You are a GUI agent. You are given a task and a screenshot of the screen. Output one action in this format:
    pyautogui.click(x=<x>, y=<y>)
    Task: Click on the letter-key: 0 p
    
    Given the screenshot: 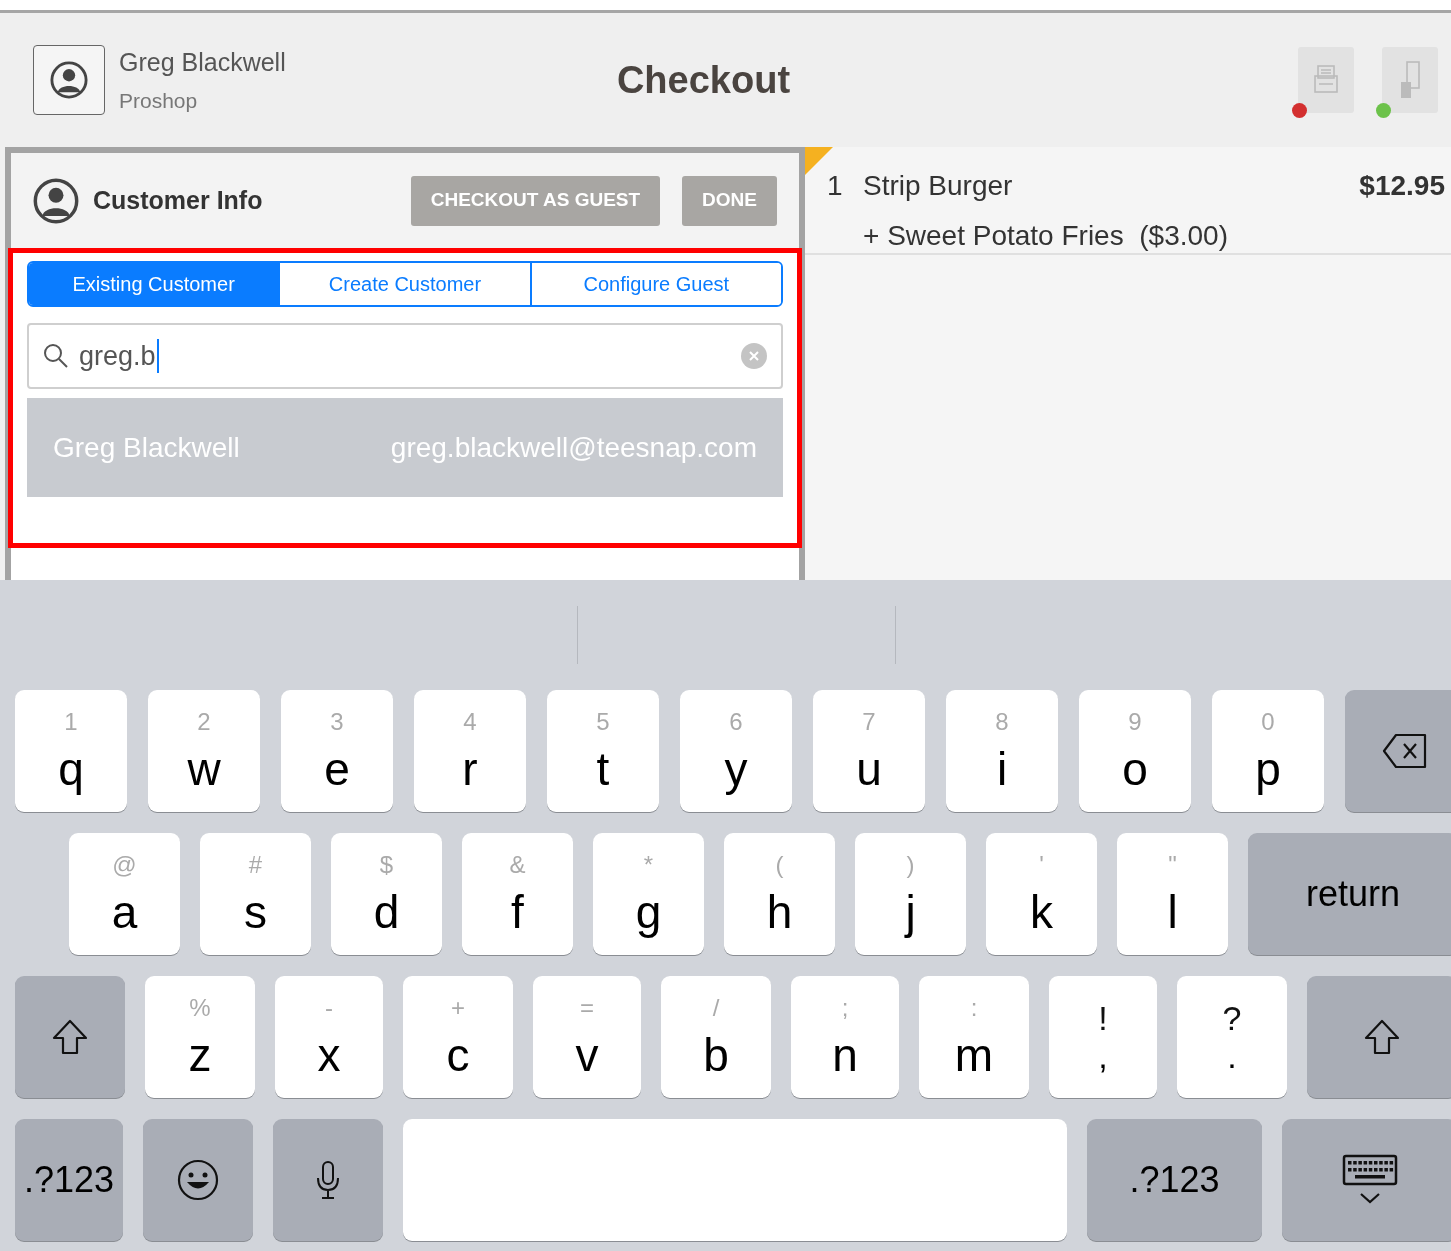 What is the action you would take?
    pyautogui.click(x=1268, y=751)
    